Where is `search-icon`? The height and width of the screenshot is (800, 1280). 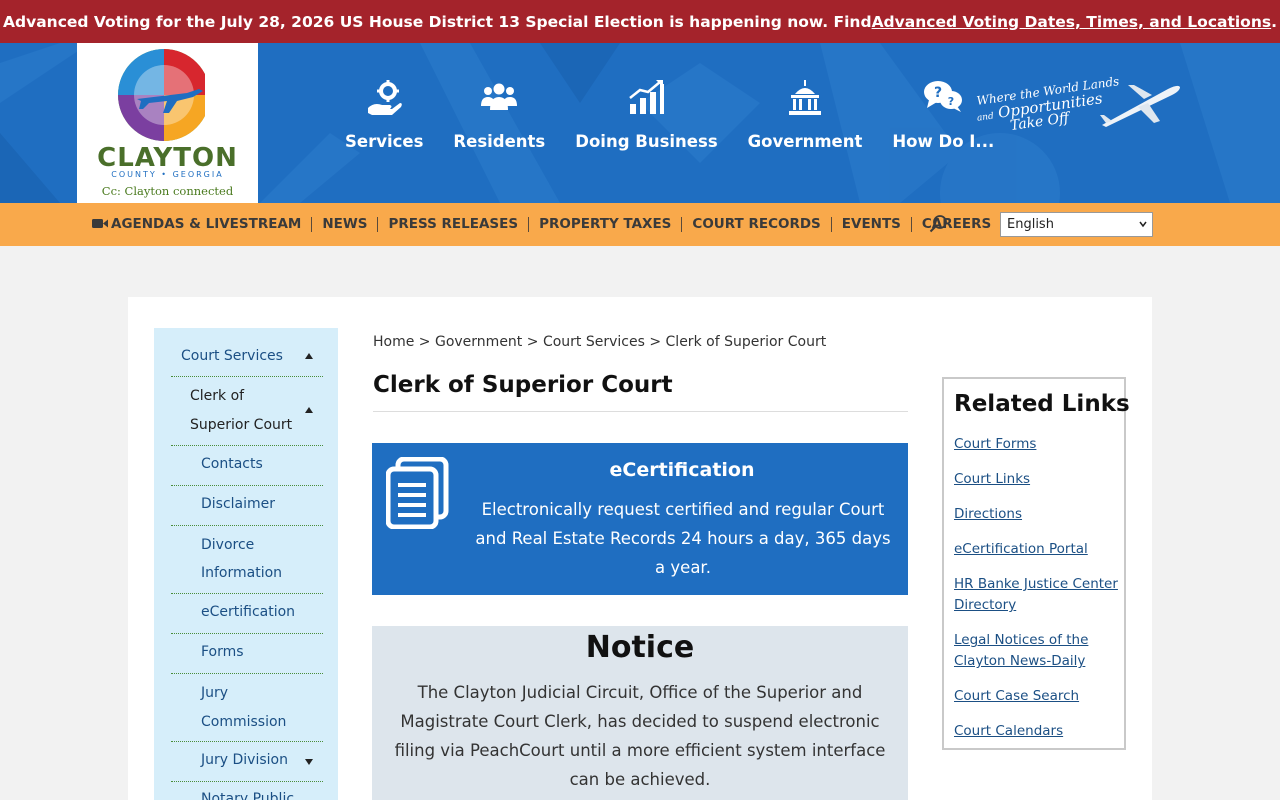 search-icon is located at coordinates (939, 224).